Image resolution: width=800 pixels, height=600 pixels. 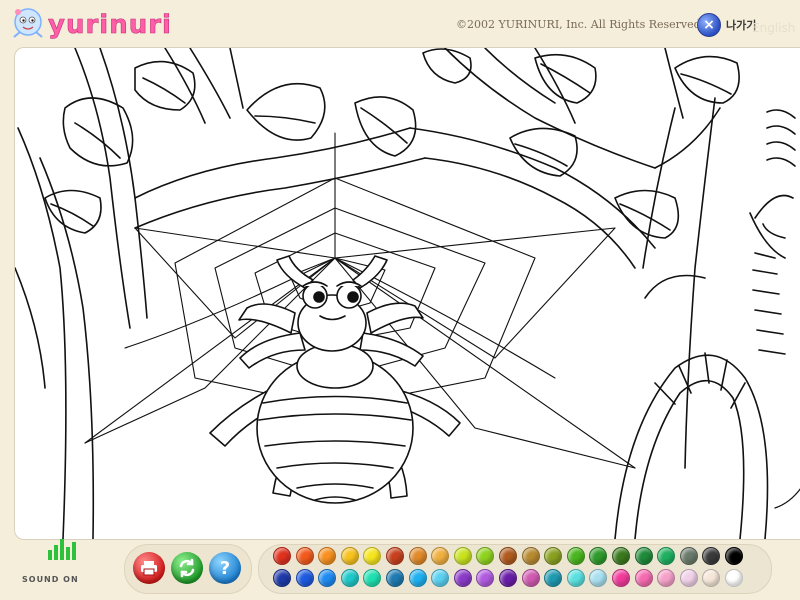 I want to click on tool-buttons: ?, so click(x=188, y=569).